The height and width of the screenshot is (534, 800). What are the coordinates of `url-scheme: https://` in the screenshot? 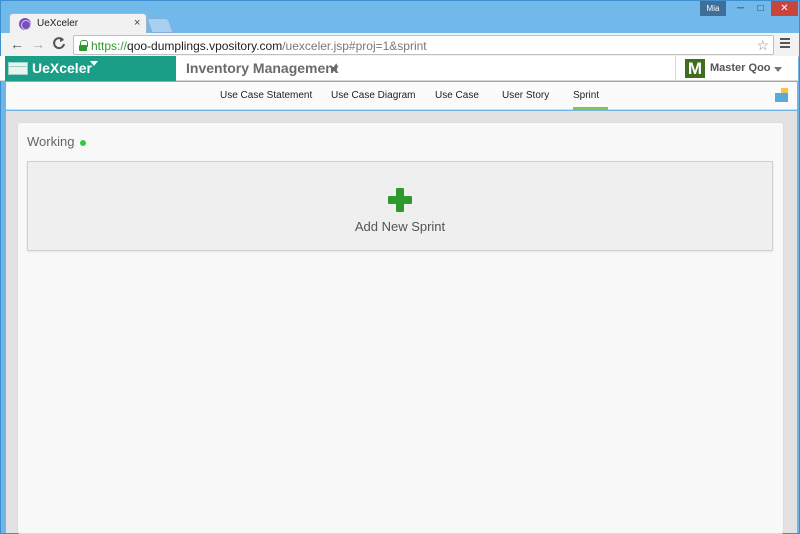 It's located at (109, 46).